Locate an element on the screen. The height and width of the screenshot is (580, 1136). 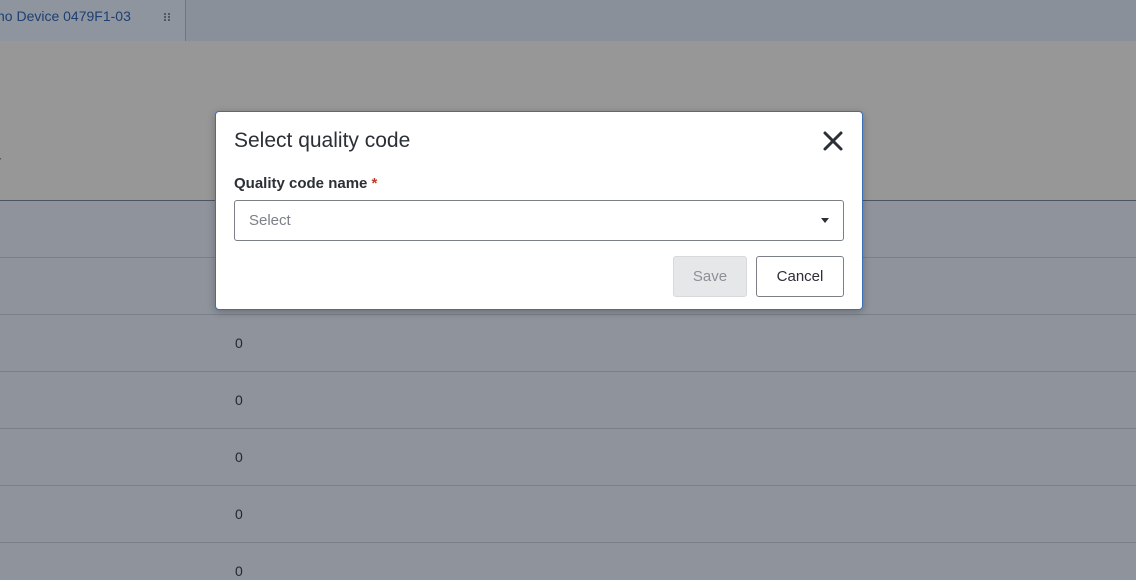
tab-label: no Device 0479F1-03 is located at coordinates (65, 16).